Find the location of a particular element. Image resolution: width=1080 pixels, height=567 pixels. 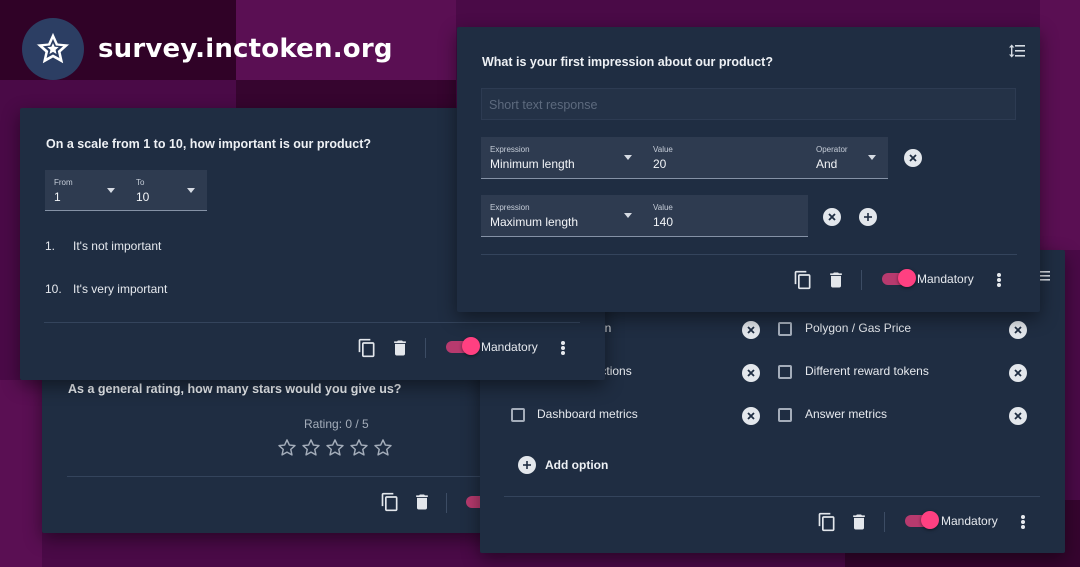

expression-select-max: Expression Maximum length is located at coordinates (562, 216).